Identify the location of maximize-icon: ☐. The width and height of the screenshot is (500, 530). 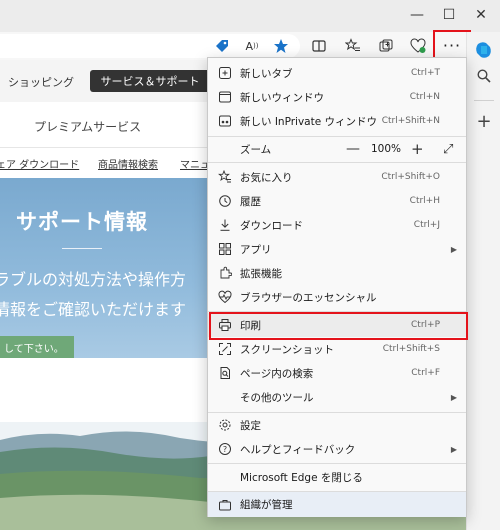
(449, 15).